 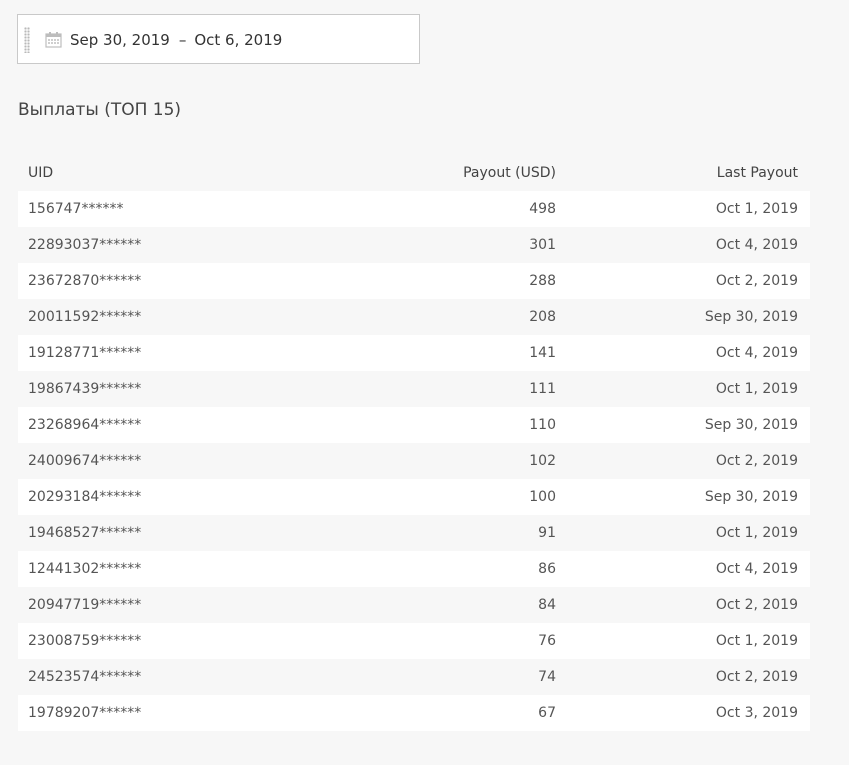 What do you see at coordinates (120, 40) in the screenshot?
I see `date-range-start: Sep 30, 2019` at bounding box center [120, 40].